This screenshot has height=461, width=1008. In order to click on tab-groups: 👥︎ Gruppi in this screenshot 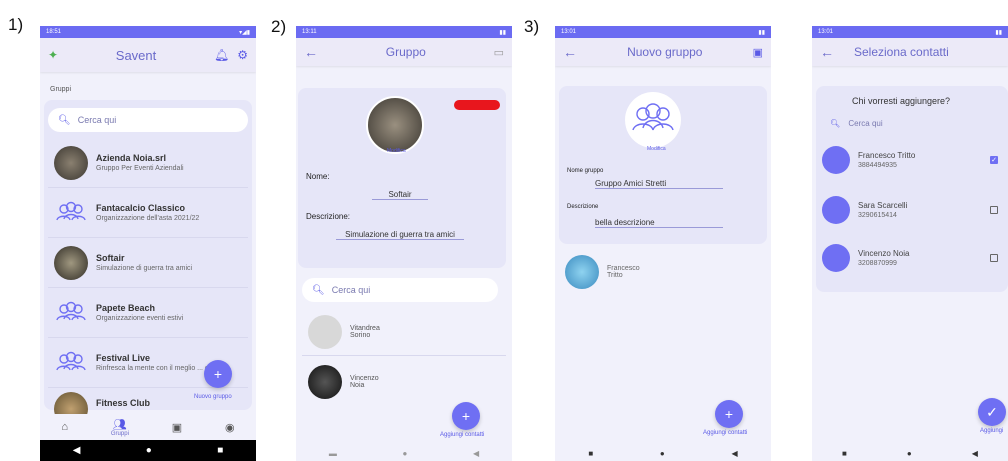, I will do `click(120, 427)`.